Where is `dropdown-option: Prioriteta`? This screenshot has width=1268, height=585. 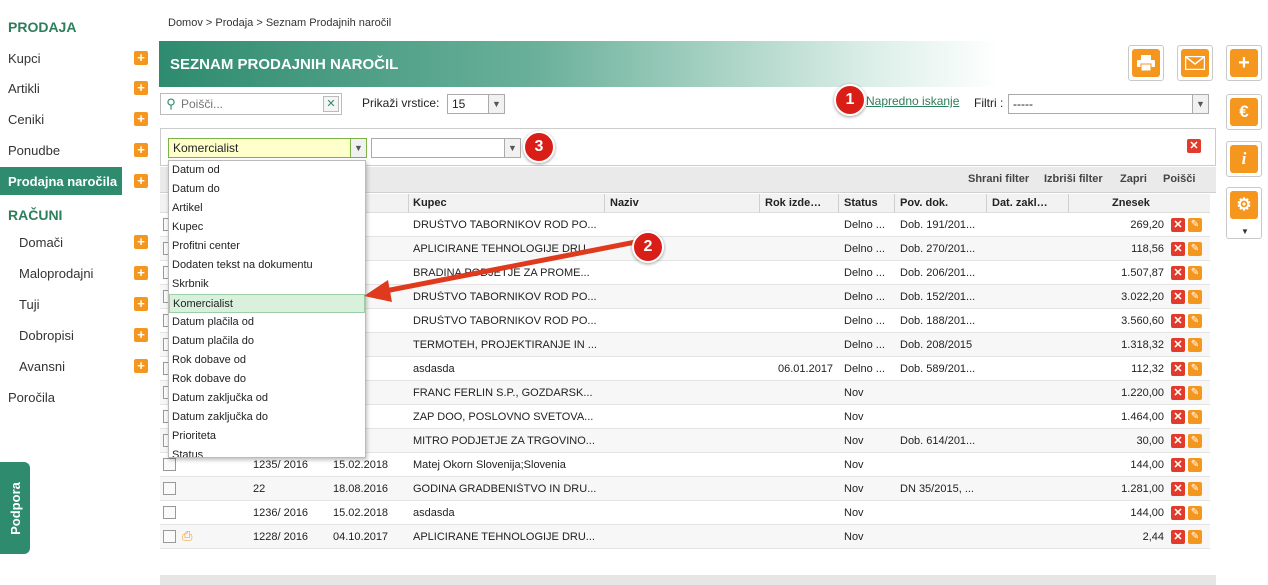 dropdown-option: Prioriteta is located at coordinates (267, 436).